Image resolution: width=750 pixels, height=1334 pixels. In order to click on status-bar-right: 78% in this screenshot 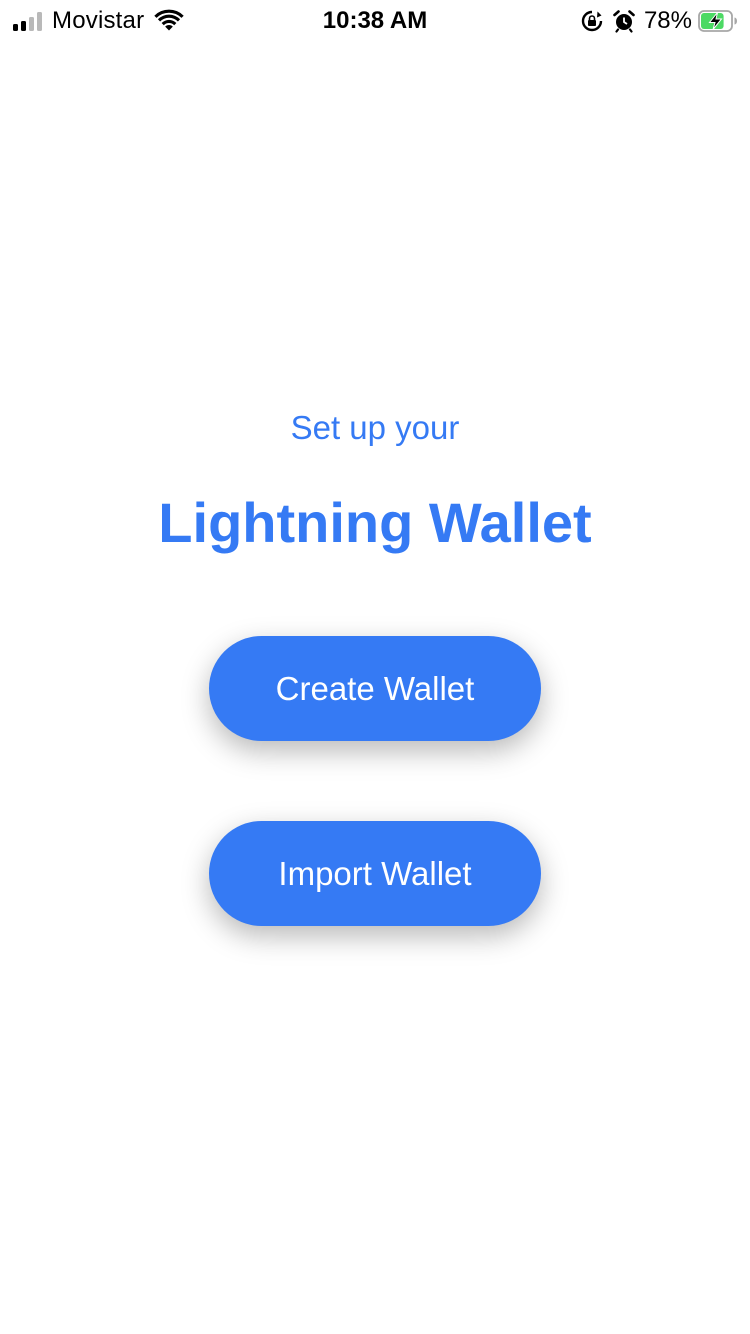, I will do `click(659, 21)`.